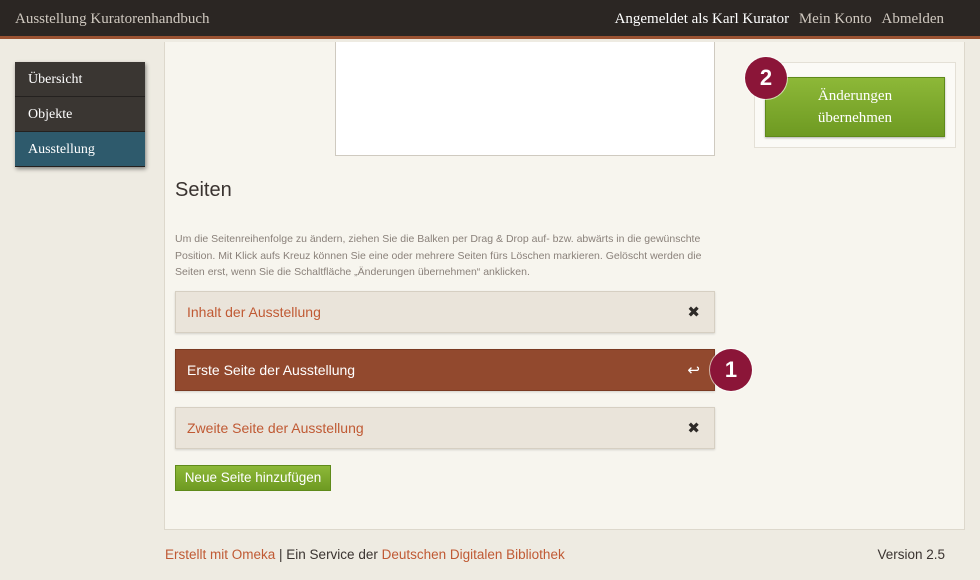  What do you see at coordinates (275, 428) in the screenshot?
I see `page-row-label: Zweite Seite der Ausstellung` at bounding box center [275, 428].